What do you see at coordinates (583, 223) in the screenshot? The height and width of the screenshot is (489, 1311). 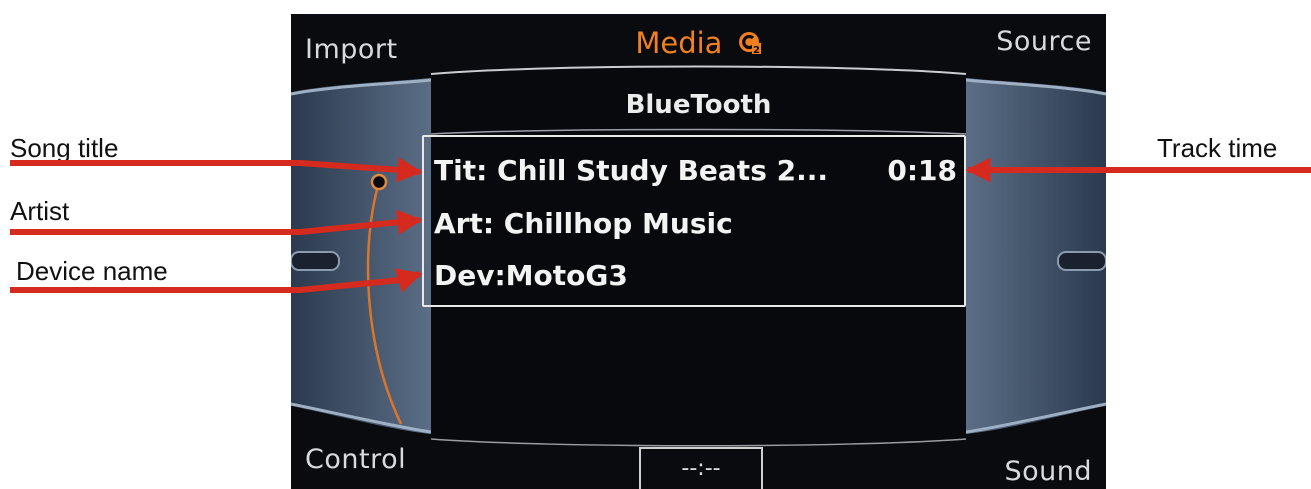 I see `artist-line: Art: Chillhop Music` at bounding box center [583, 223].